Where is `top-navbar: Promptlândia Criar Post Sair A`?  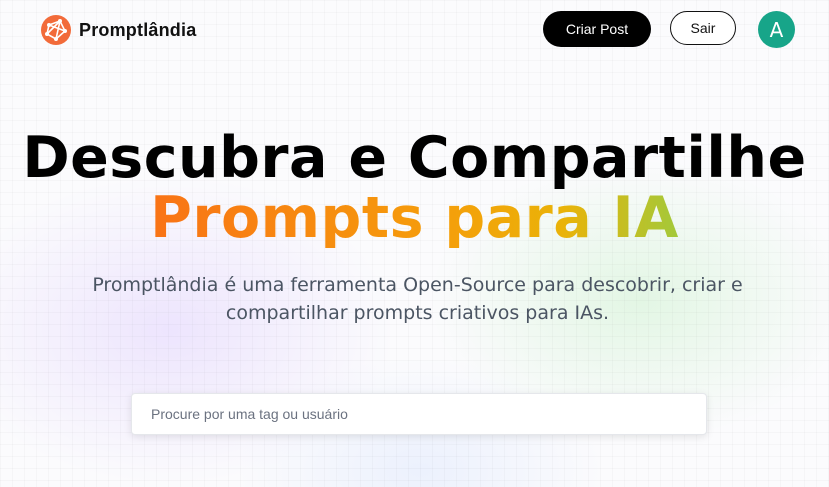 top-navbar: Promptlândia Criar Post Sair A is located at coordinates (414, 30).